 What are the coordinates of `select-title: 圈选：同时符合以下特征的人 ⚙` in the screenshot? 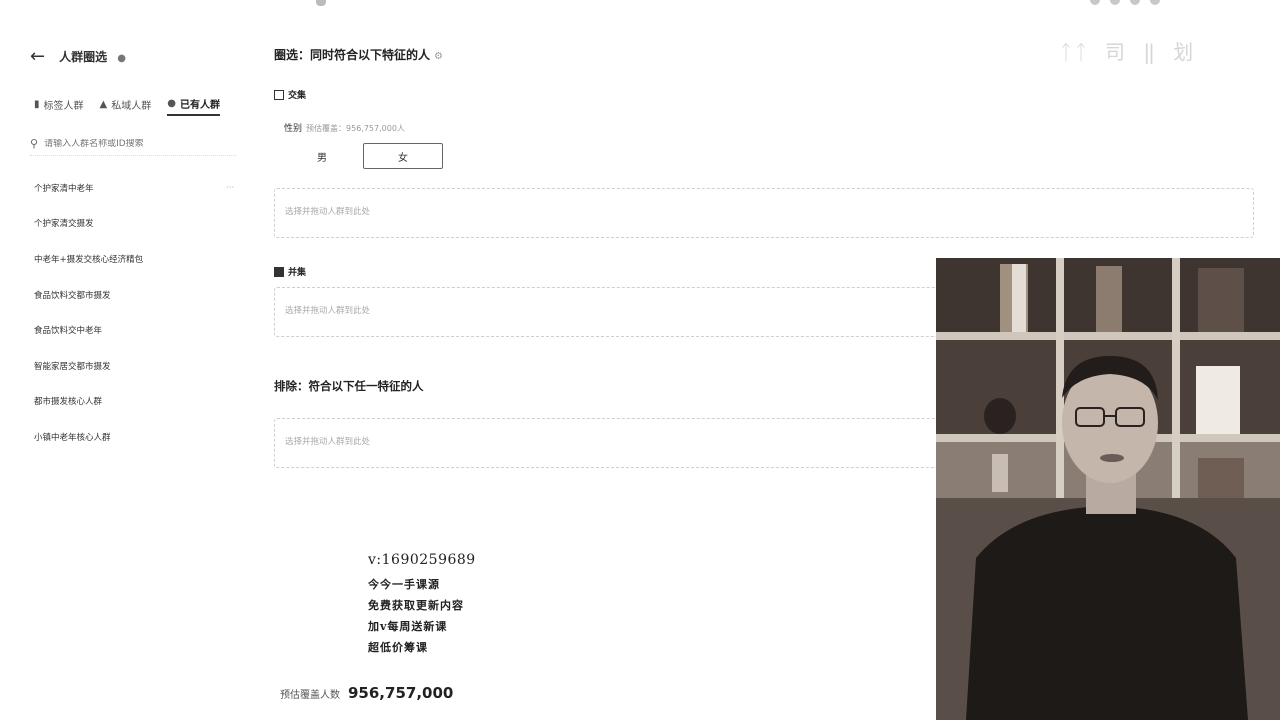 It's located at (358, 54).